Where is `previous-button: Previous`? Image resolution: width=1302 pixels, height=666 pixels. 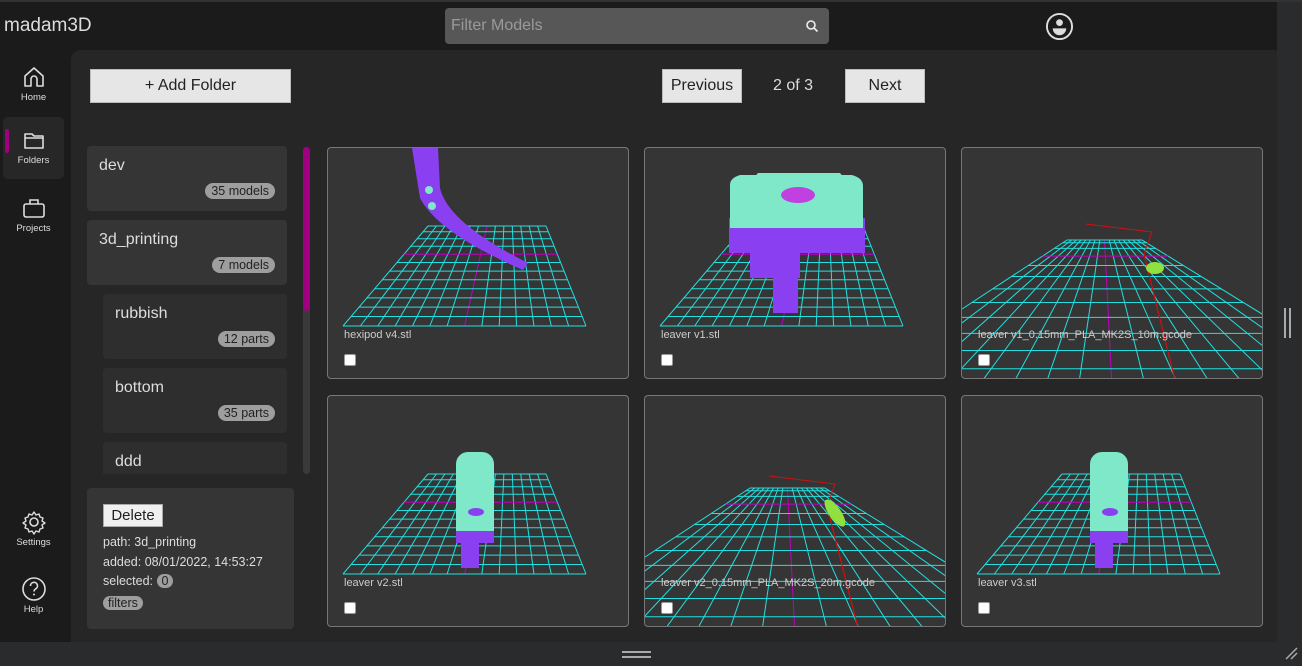
previous-button: Previous is located at coordinates (702, 86).